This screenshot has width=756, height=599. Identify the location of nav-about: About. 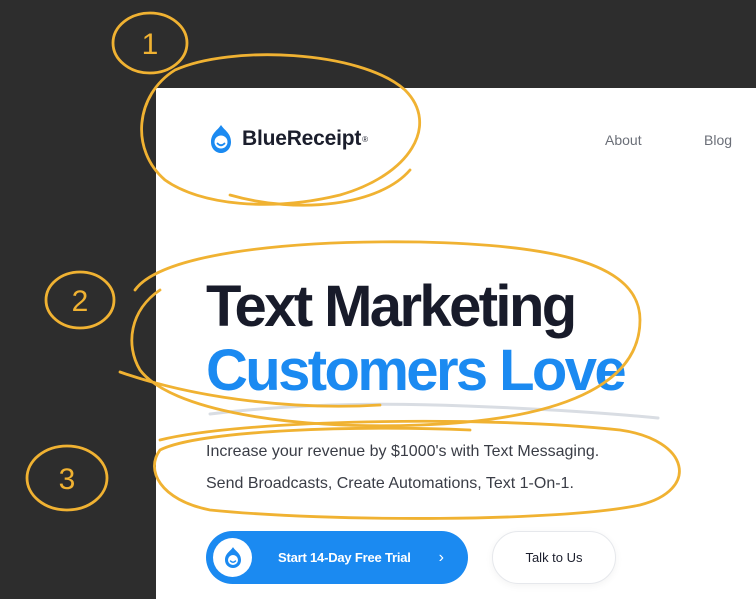
(623, 140).